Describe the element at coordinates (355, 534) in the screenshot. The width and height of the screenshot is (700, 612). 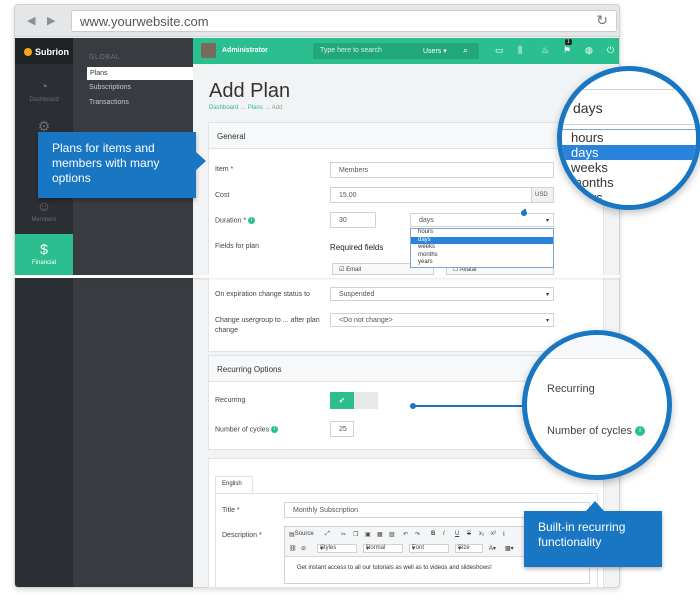
I see `copy-icon: ❐` at that location.